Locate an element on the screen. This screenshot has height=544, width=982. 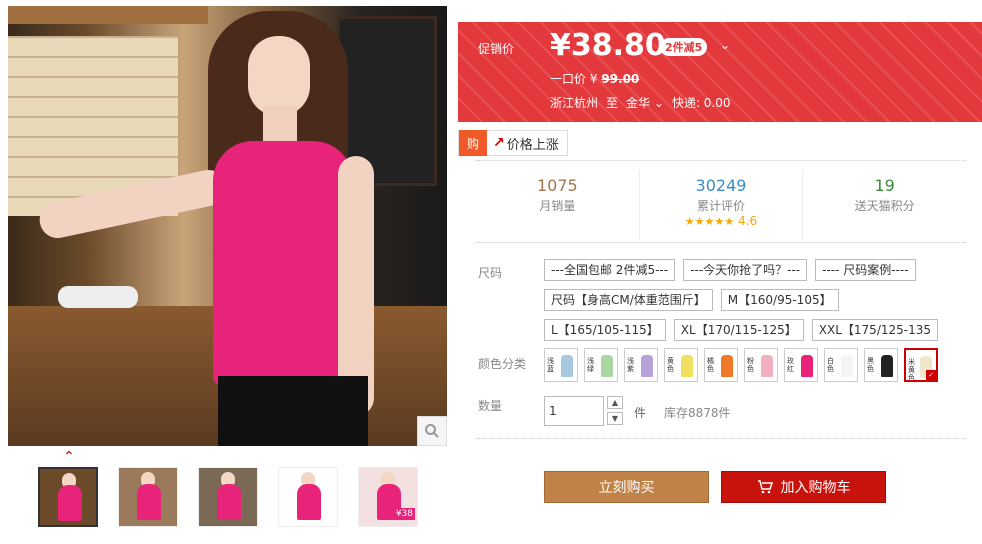
stock-count: 库存8878件 is located at coordinates (697, 413).